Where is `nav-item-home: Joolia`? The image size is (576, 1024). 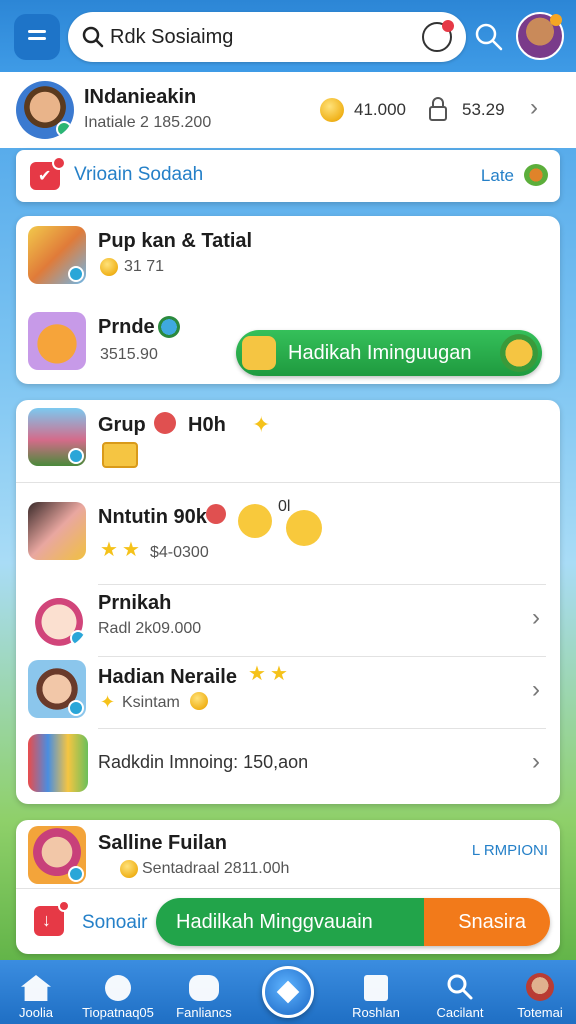
nav-item-home: Joolia is located at coordinates (38, 997).